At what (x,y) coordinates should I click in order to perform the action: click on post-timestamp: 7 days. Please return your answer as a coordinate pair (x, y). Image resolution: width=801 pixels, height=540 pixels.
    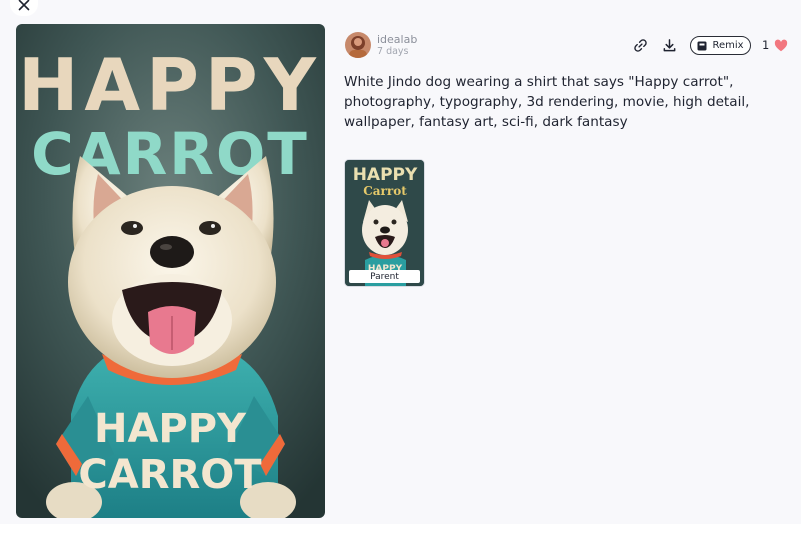
    Looking at the image, I should click on (393, 51).